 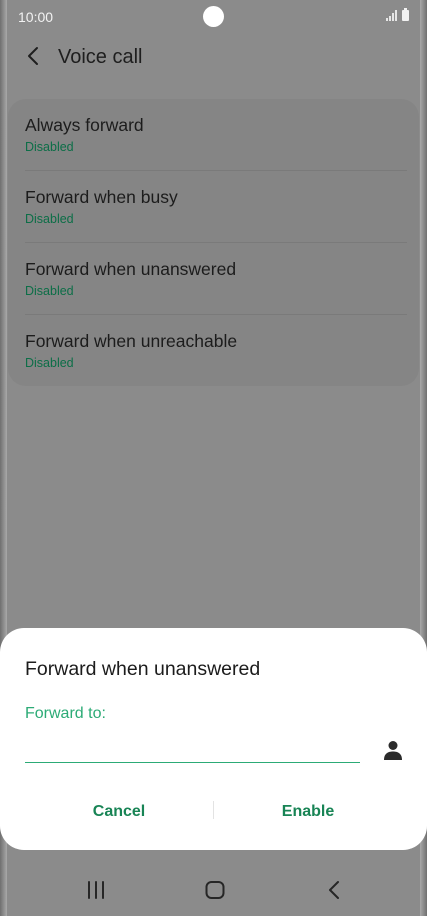 What do you see at coordinates (397, 14) in the screenshot?
I see `status-icons` at bounding box center [397, 14].